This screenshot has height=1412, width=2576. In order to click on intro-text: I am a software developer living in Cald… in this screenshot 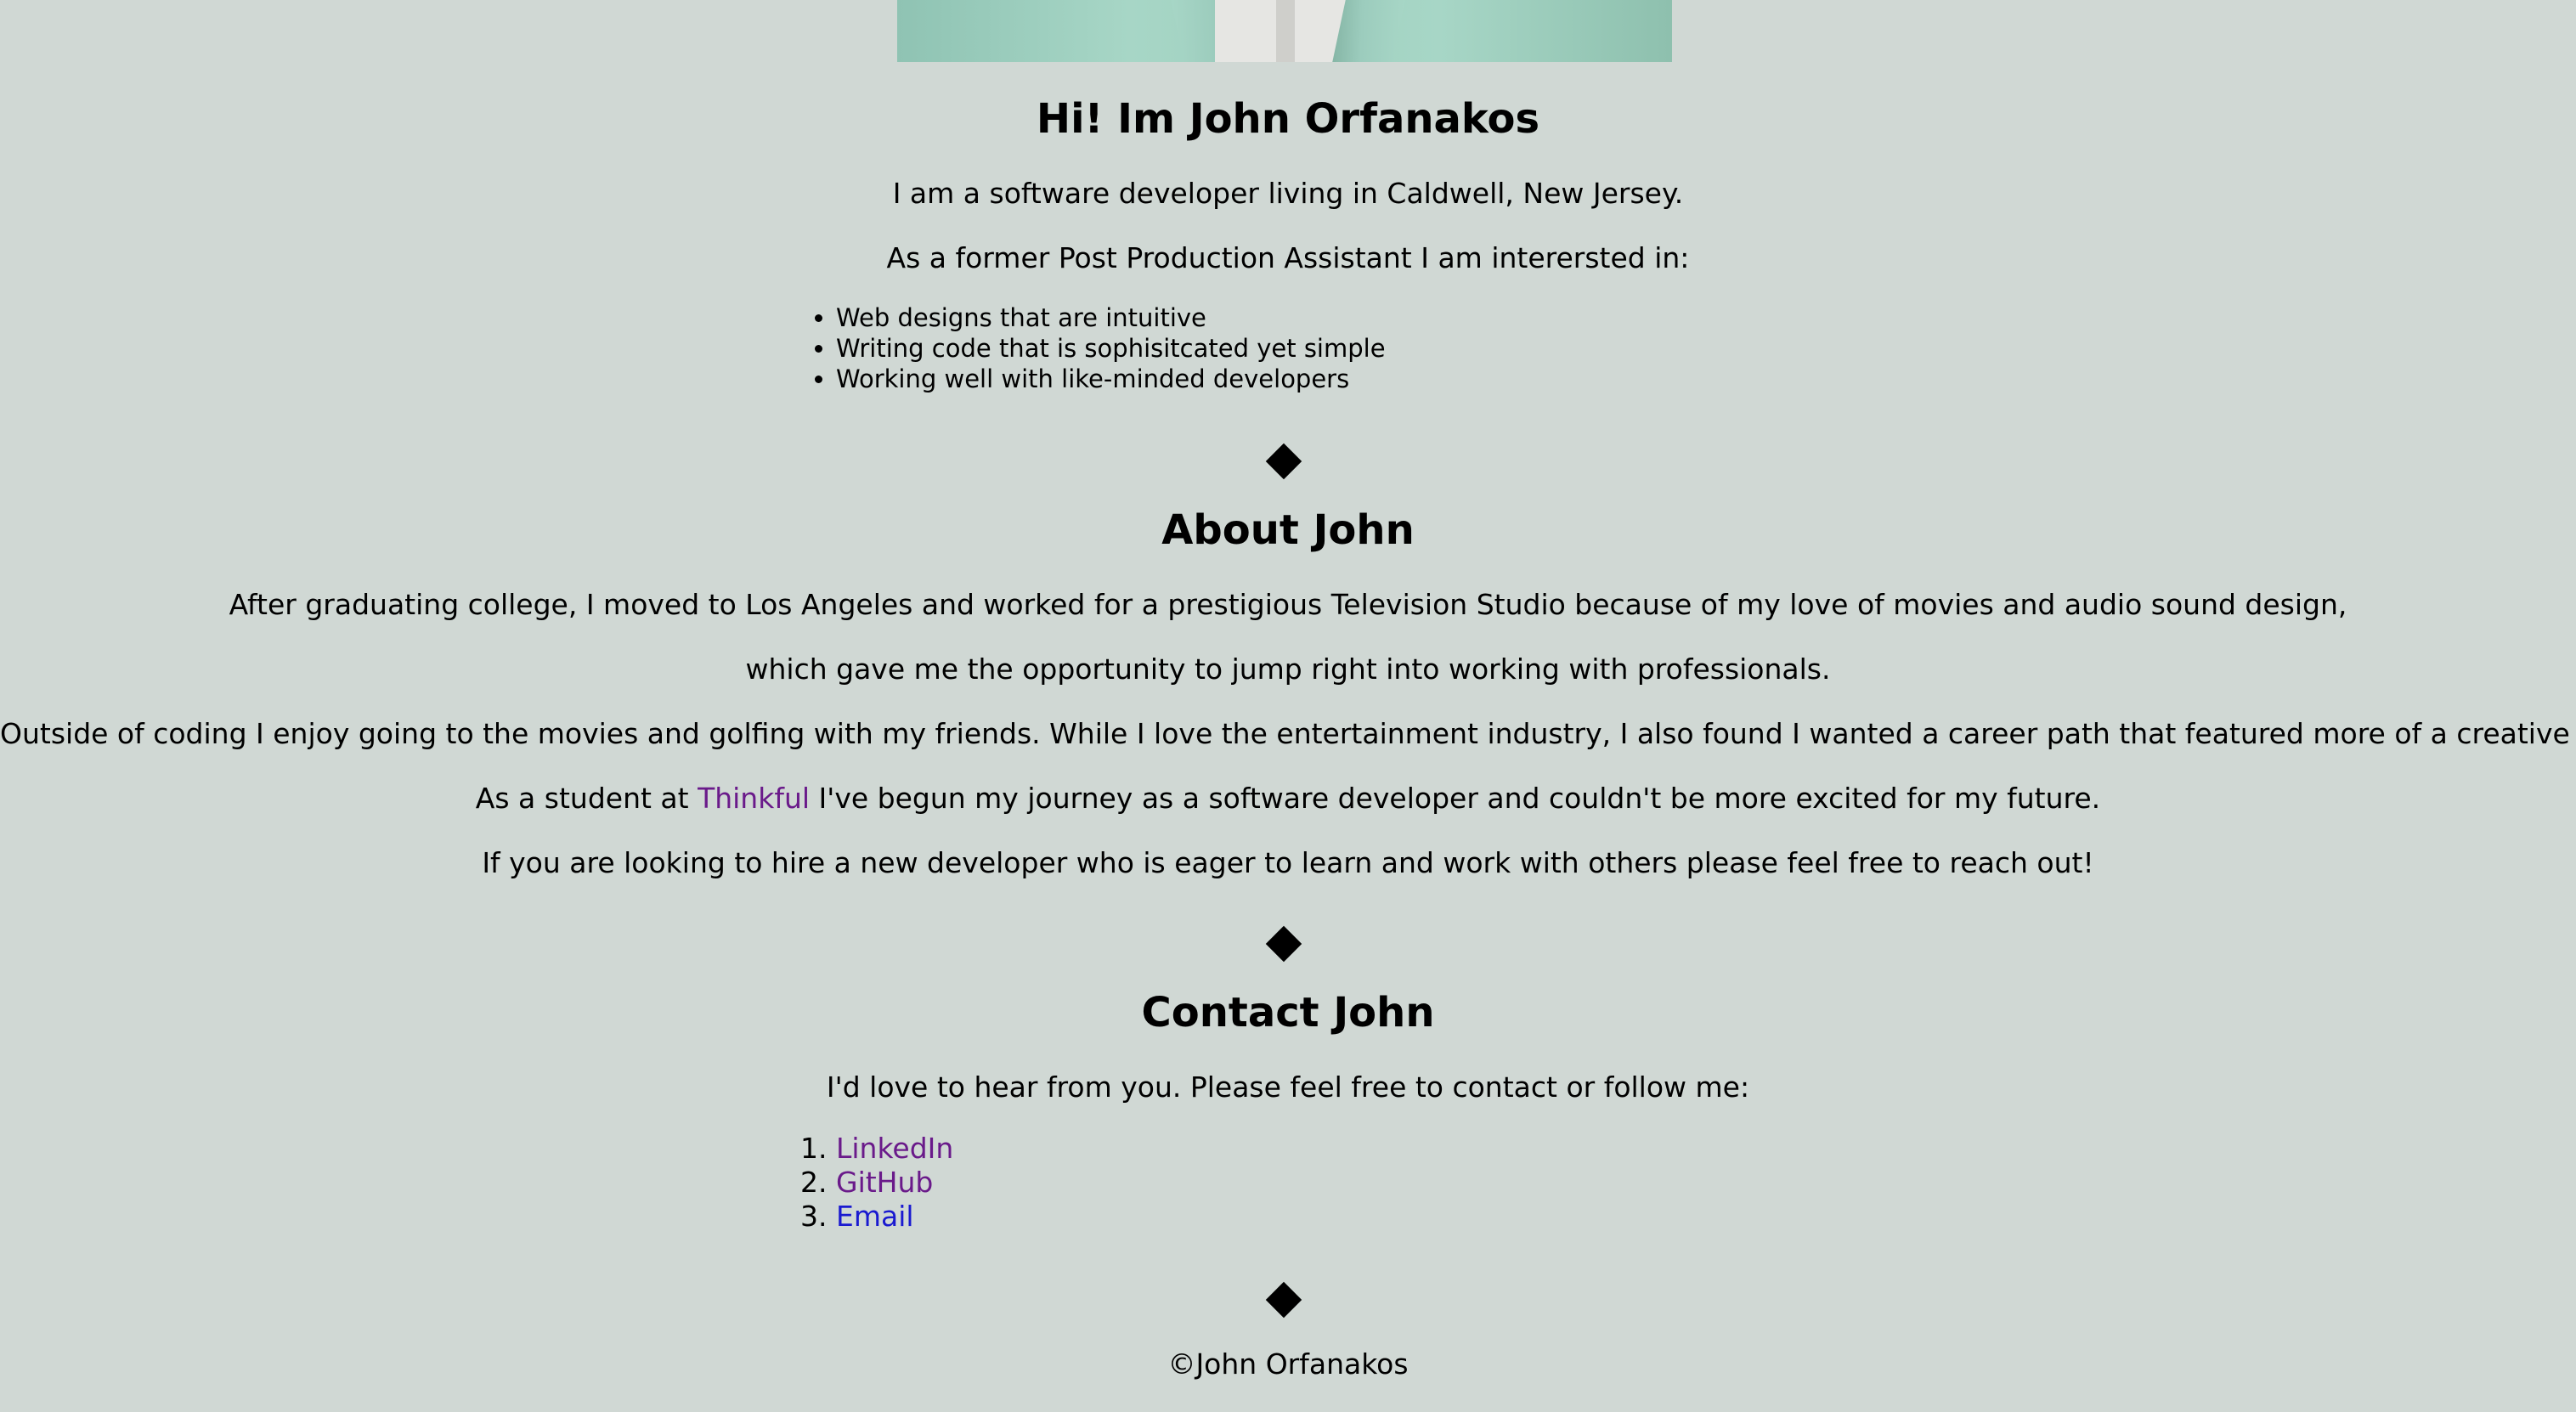, I will do `click(1288, 193)`.